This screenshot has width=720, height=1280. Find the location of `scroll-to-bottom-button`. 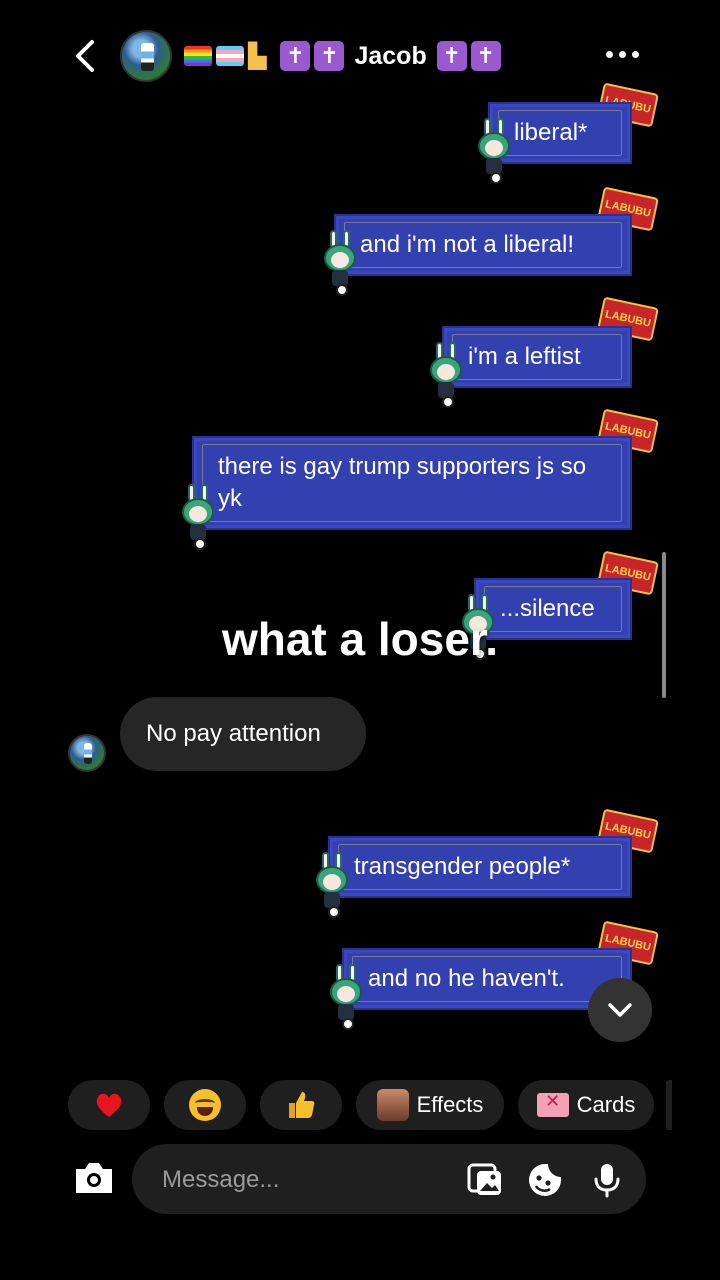

scroll-to-bottom-button is located at coordinates (620, 1010).